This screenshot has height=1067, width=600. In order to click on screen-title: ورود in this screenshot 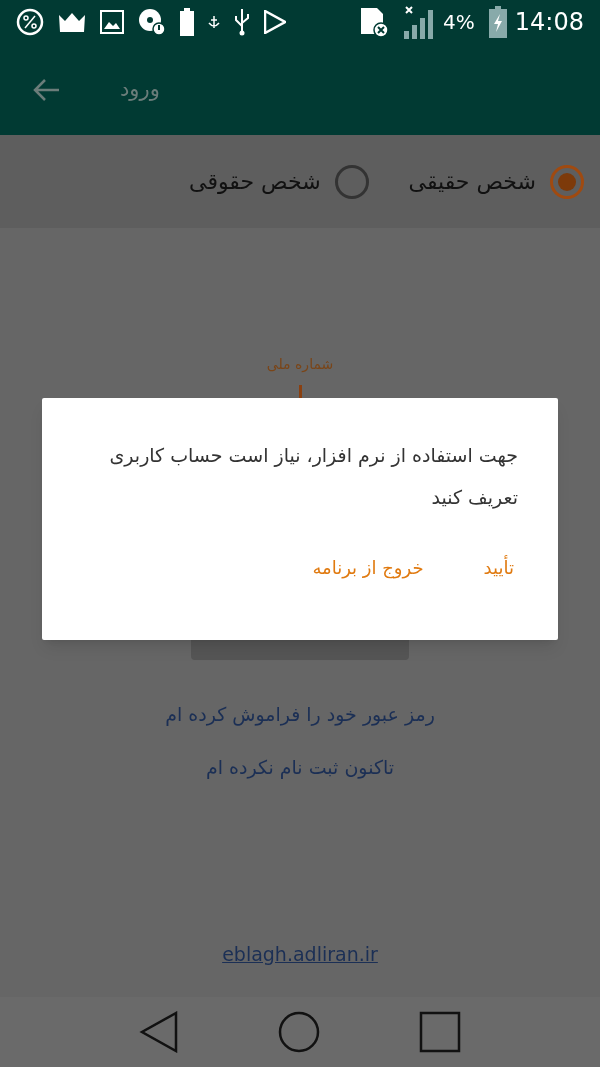, I will do `click(140, 89)`.